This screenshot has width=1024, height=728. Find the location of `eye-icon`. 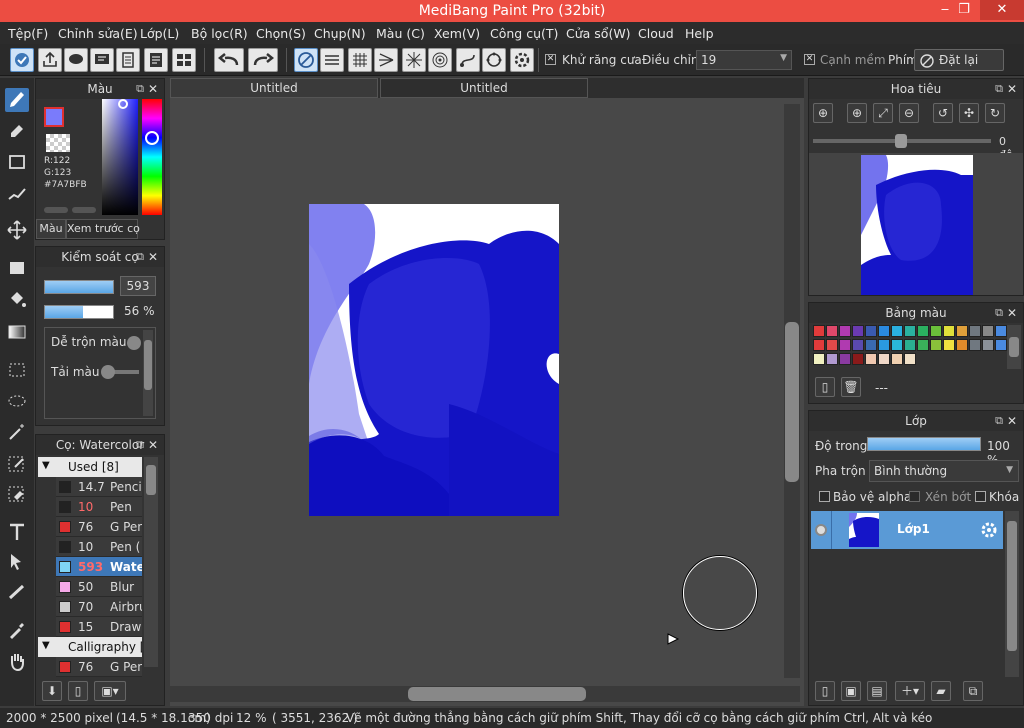

eye-icon is located at coordinates (821, 530).